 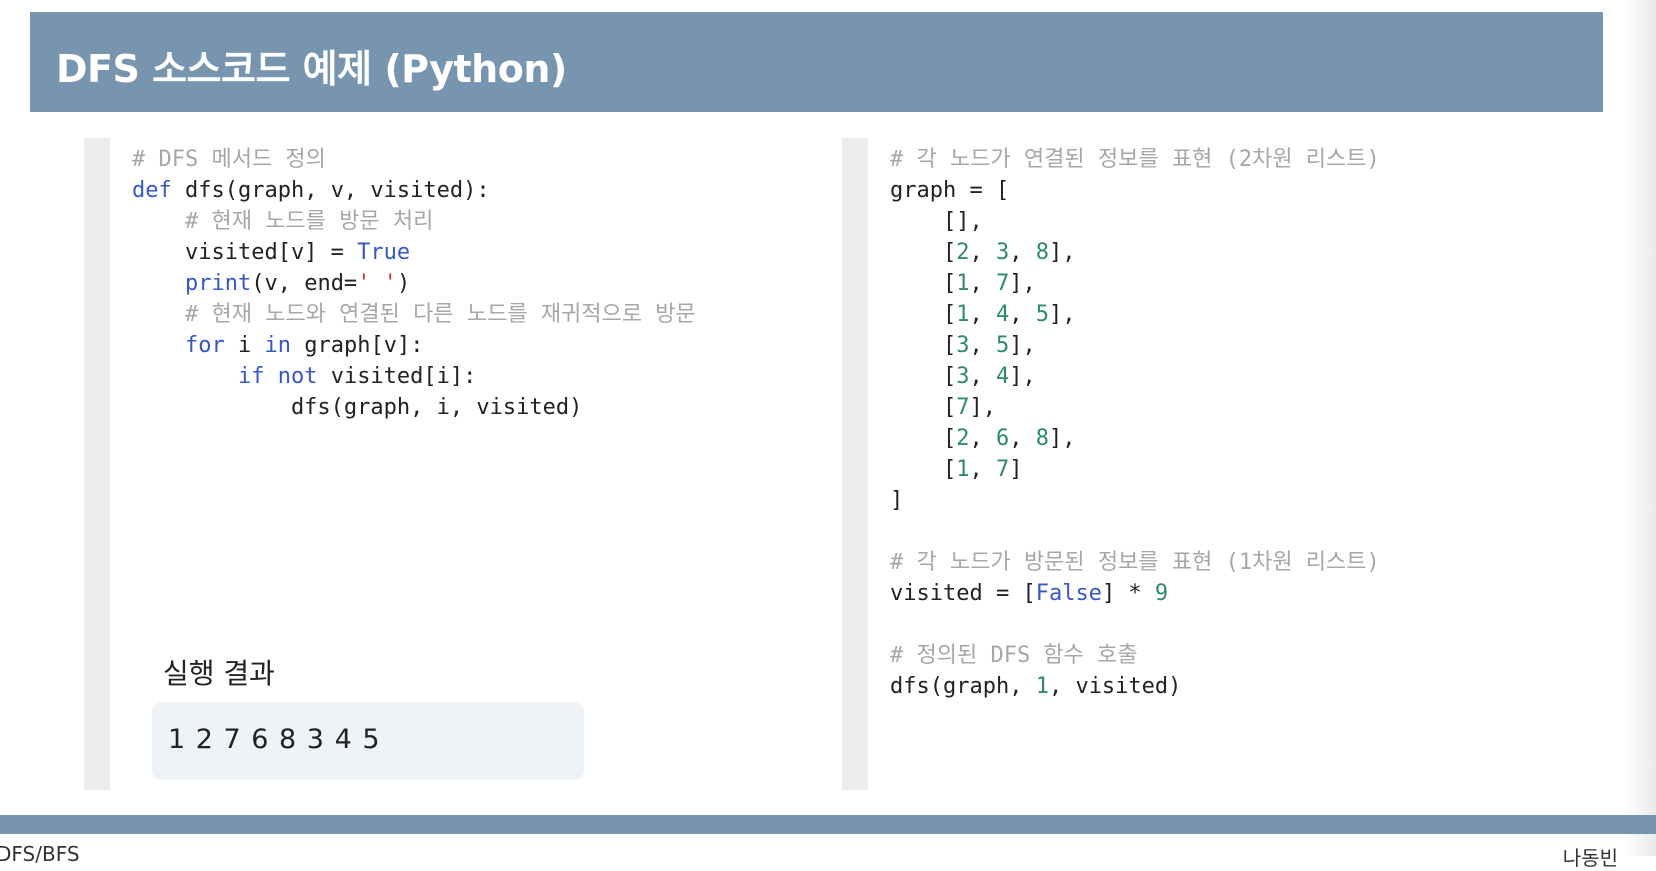 What do you see at coordinates (277, 376) in the screenshot?
I see `code-token: if not` at bounding box center [277, 376].